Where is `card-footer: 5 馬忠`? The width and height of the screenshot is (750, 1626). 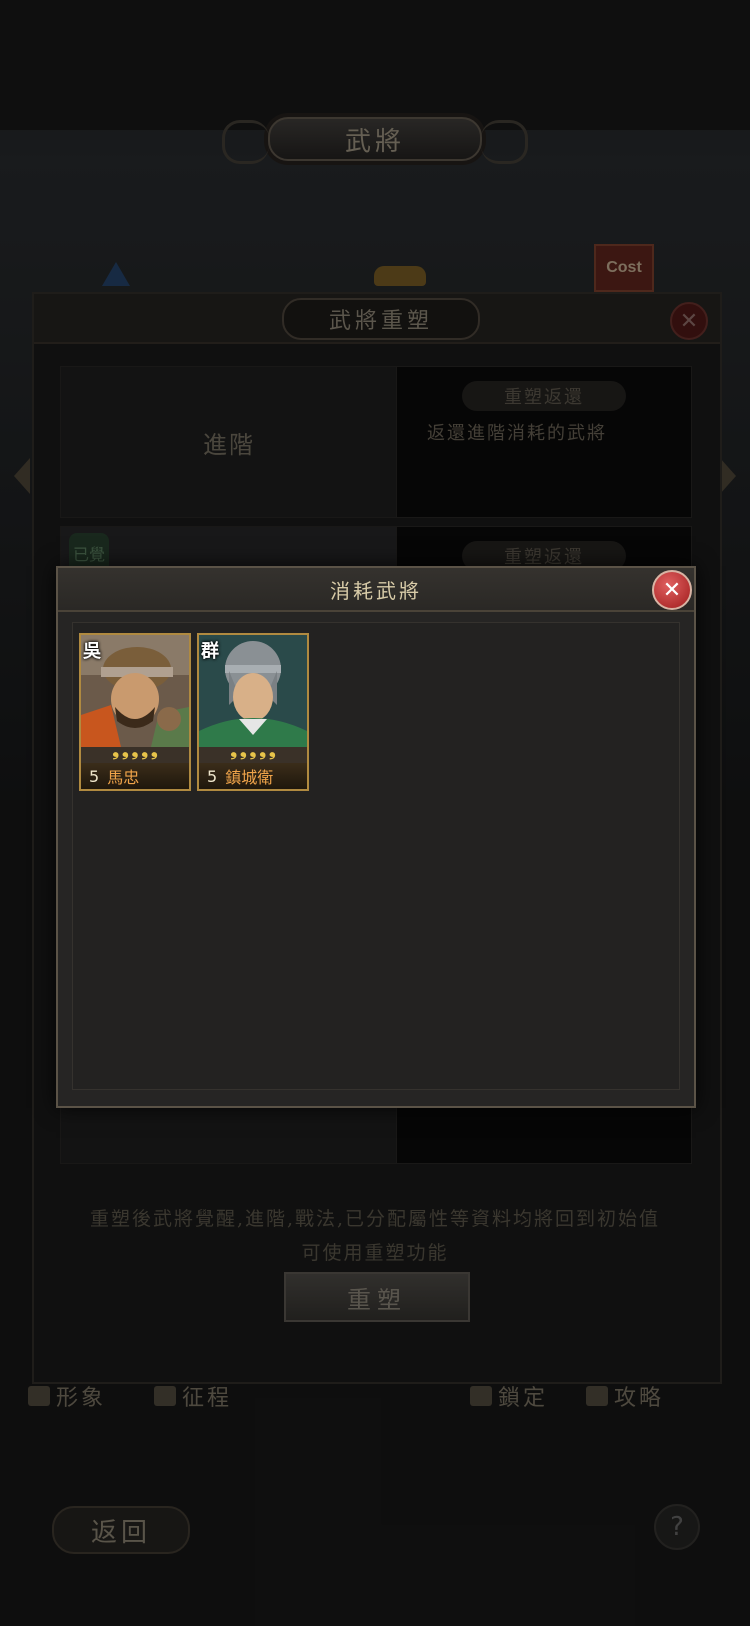 card-footer: 5 馬忠 is located at coordinates (135, 776).